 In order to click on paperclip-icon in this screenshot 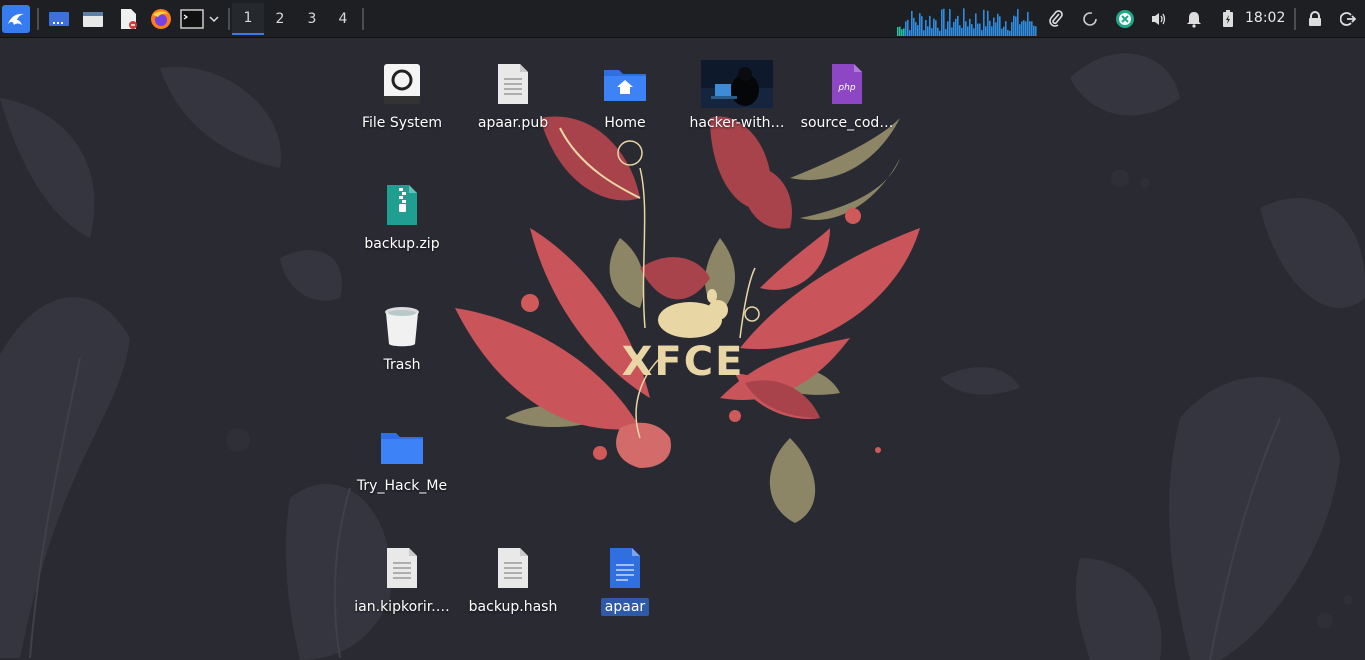, I will do `click(1056, 19)`.